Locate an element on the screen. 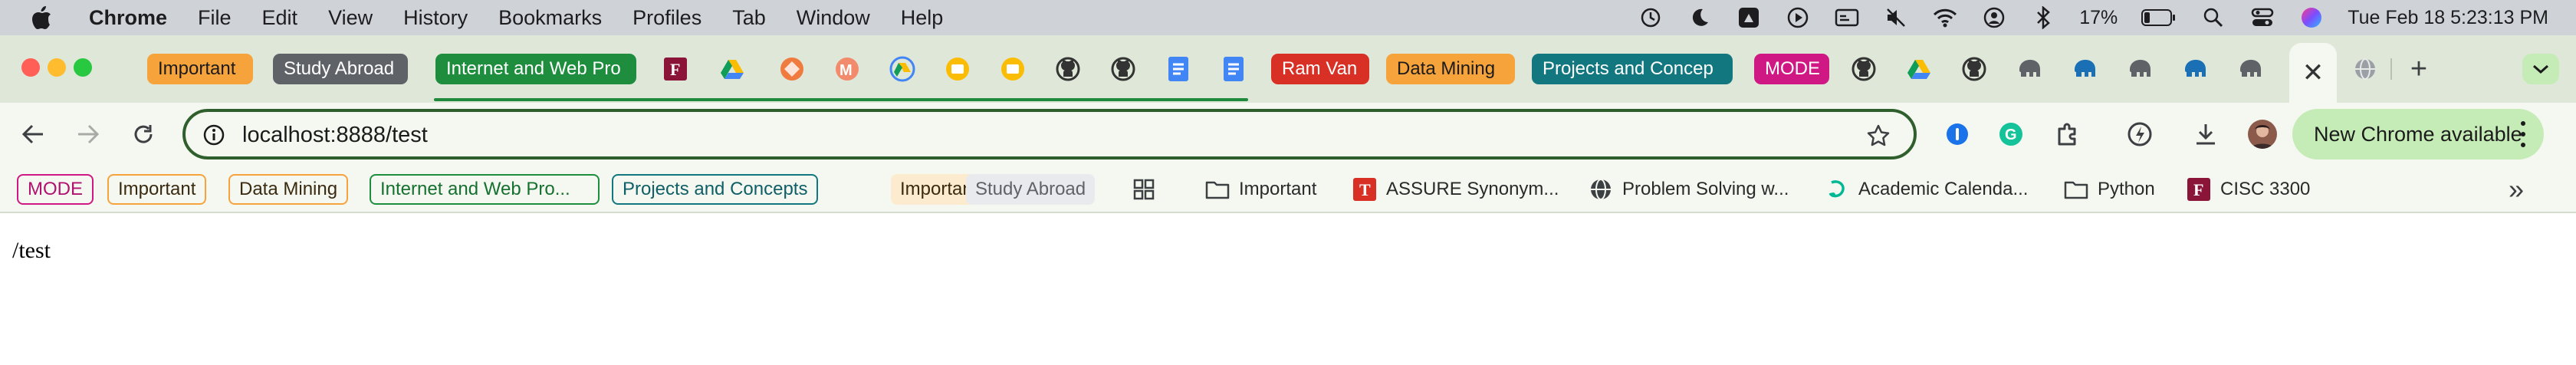 Image resolution: width=2576 pixels, height=365 pixels. reload-button is located at coordinates (143, 134).